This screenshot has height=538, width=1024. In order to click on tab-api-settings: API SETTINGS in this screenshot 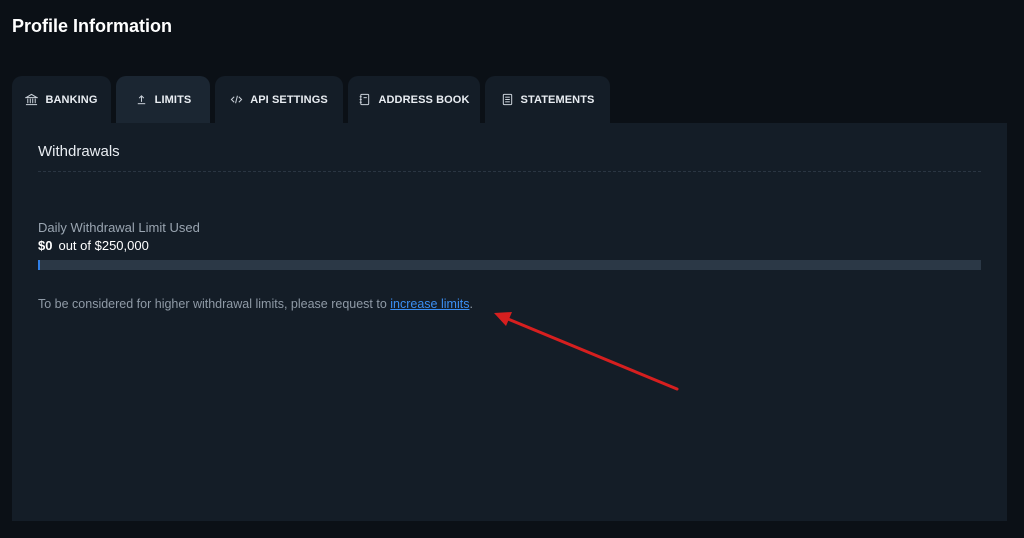, I will do `click(279, 99)`.